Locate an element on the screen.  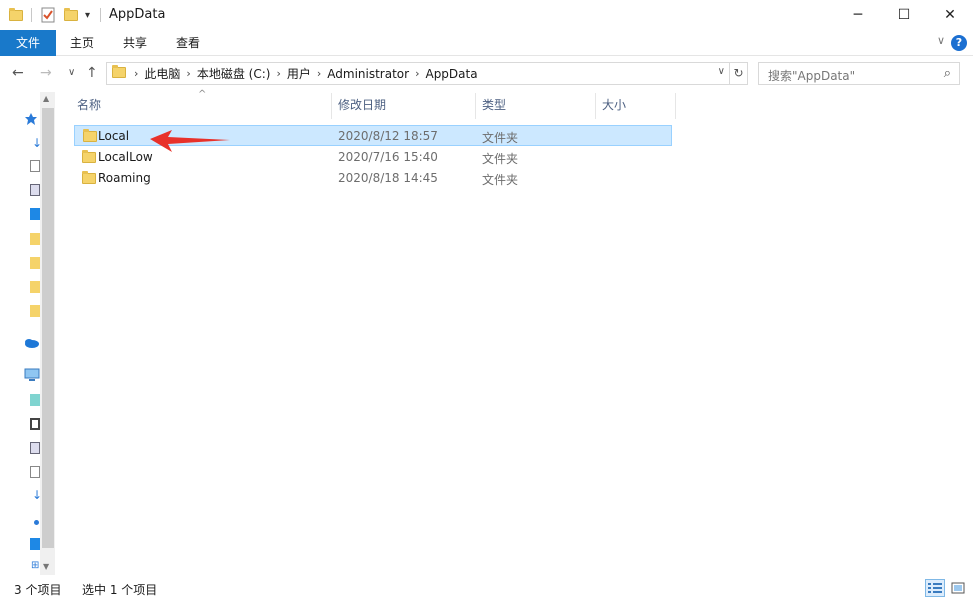
column-name: 名称 is located at coordinates (201, 106).